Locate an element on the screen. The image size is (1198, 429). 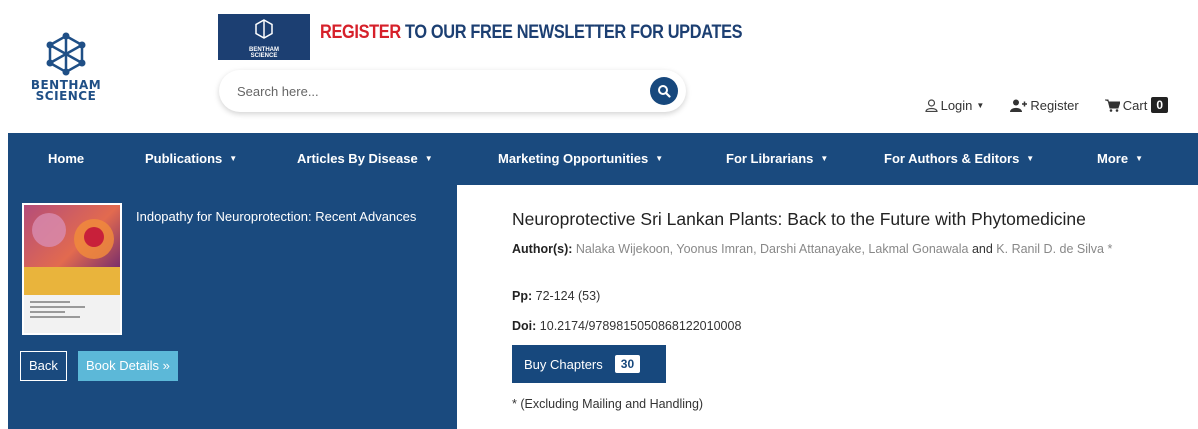
search-icon is located at coordinates (664, 91).